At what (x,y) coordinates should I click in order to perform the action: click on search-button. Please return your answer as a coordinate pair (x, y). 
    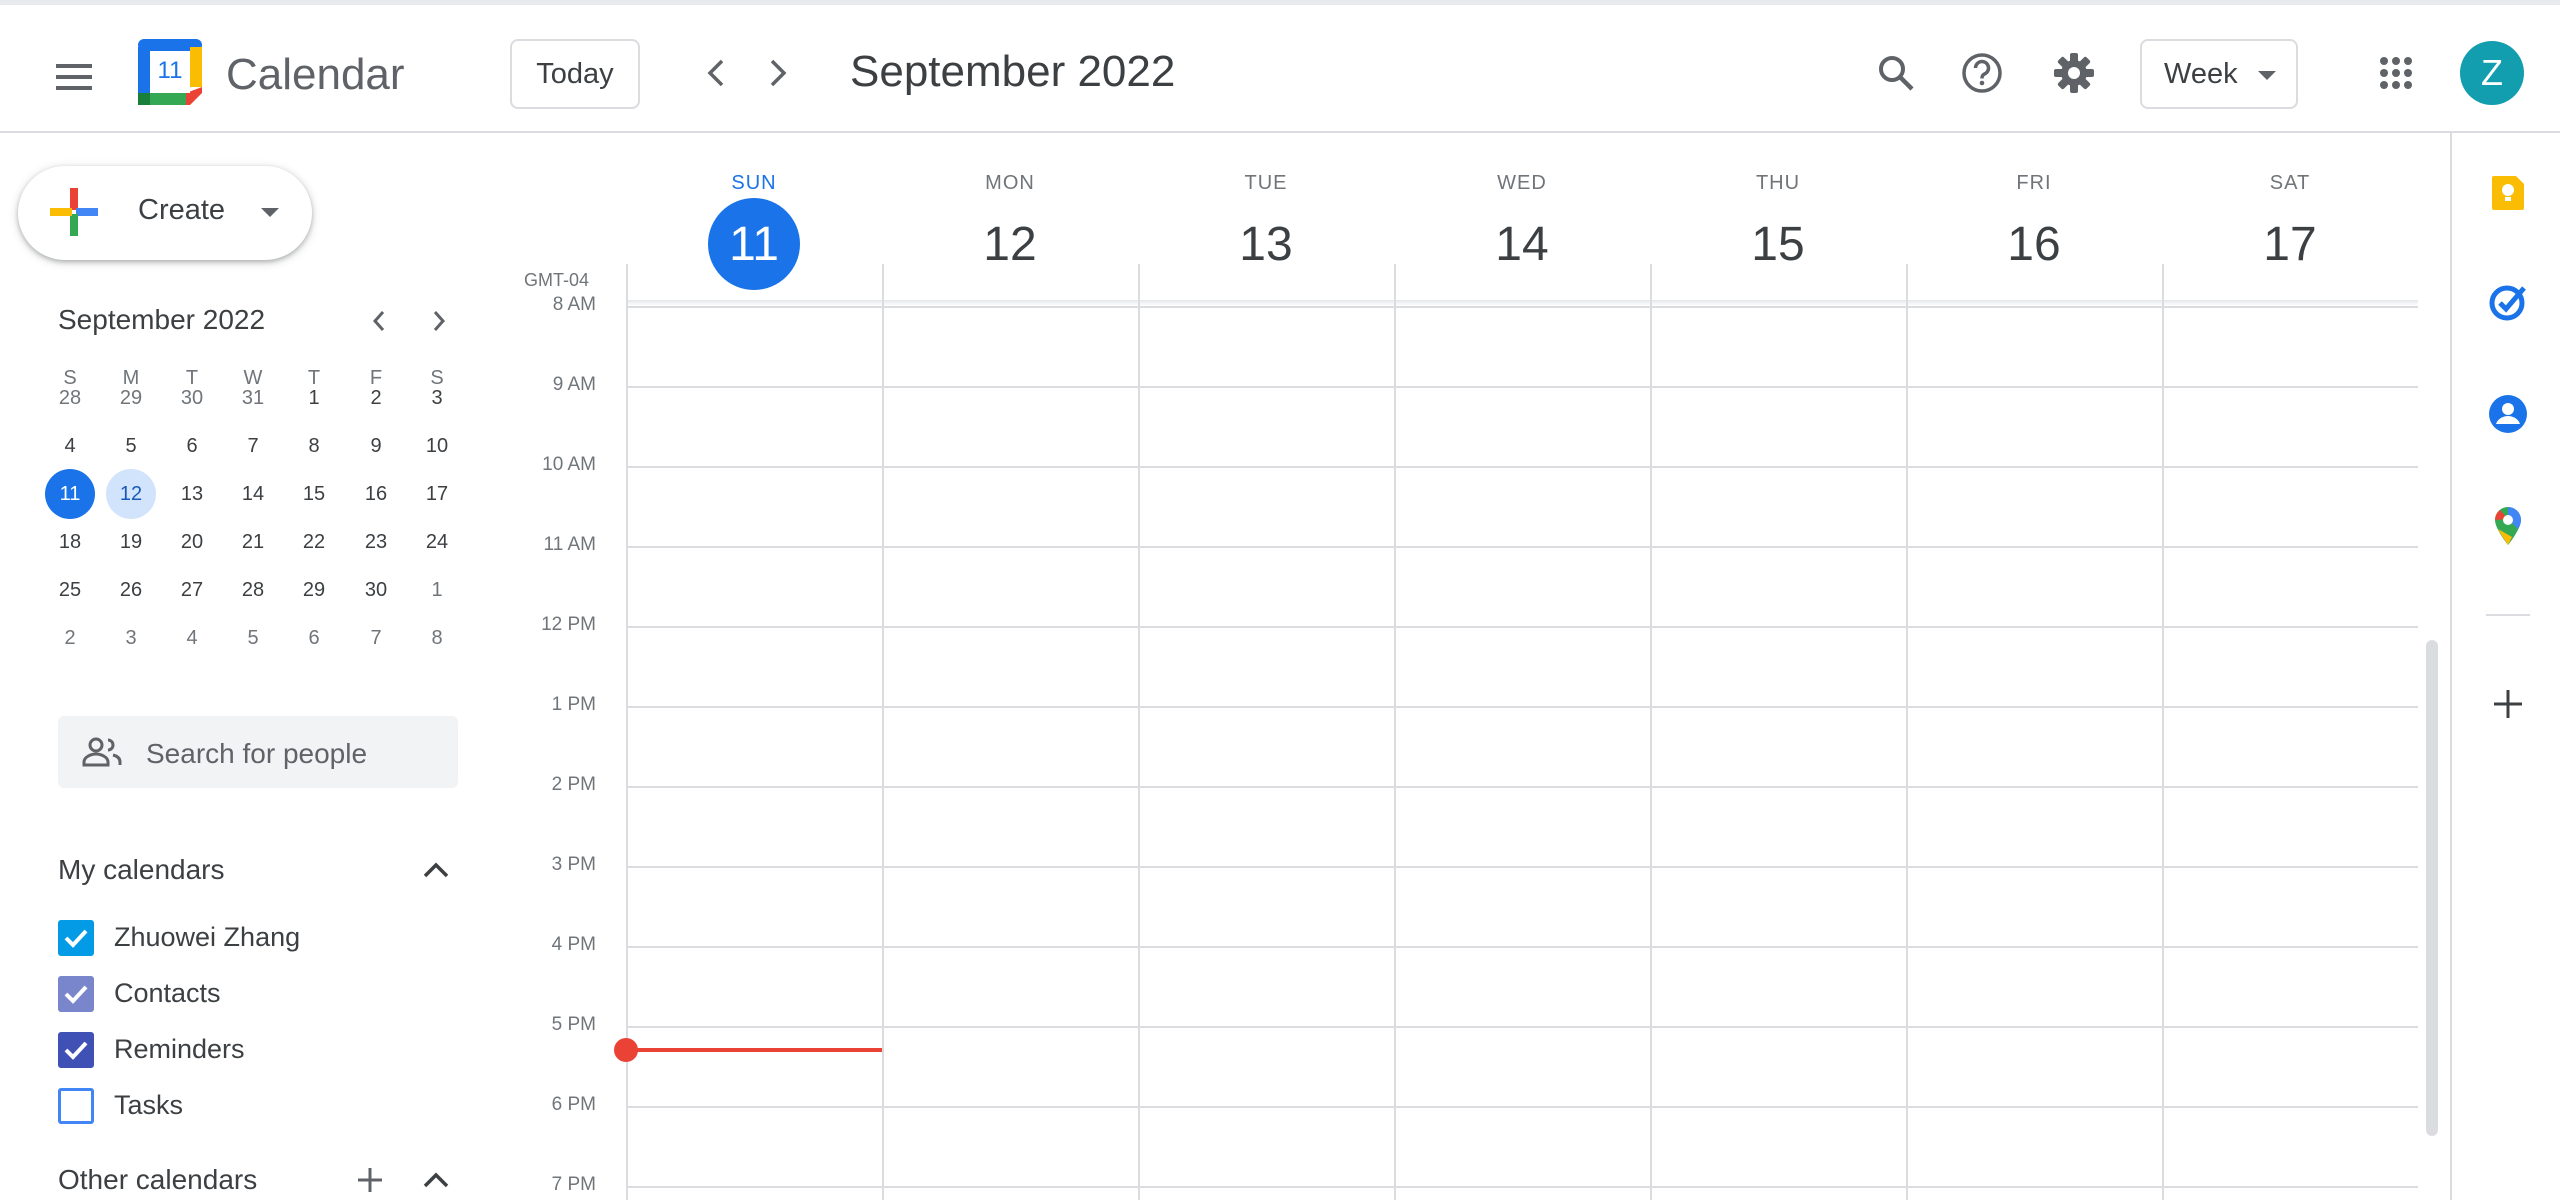
    Looking at the image, I should click on (1896, 73).